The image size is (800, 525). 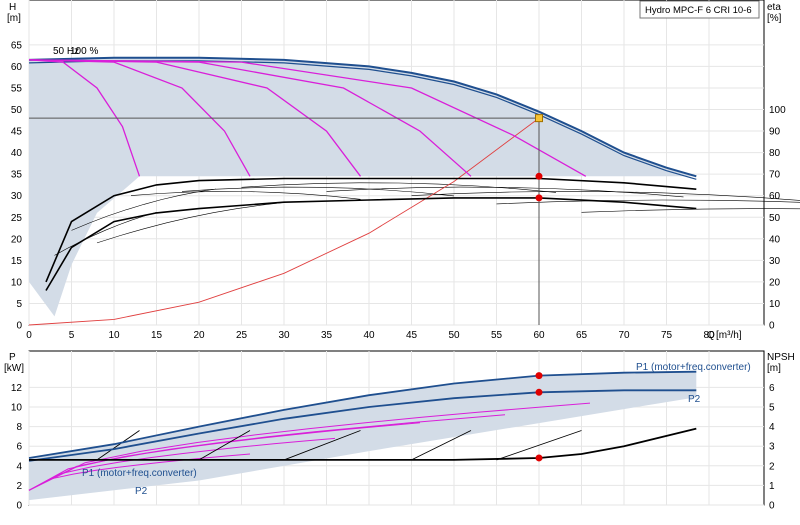 I want to click on y2-tick-label: 10, so click(x=775, y=304).